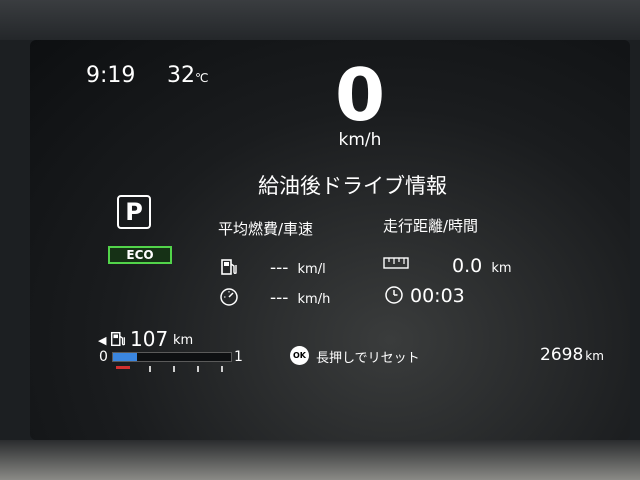 This screenshot has height=480, width=640. Describe the element at coordinates (134, 212) in the screenshot. I see `gear-position-indicator: P` at that location.